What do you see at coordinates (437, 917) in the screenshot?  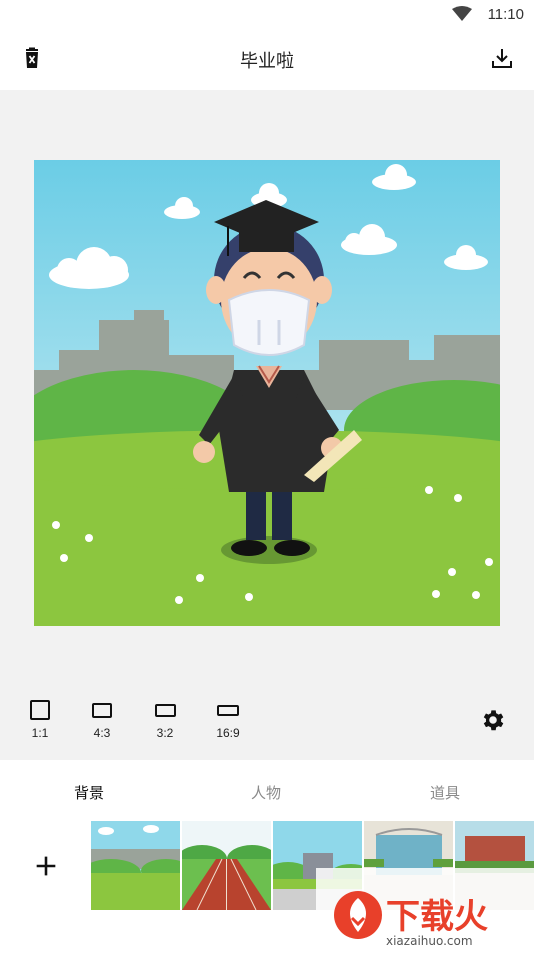 I see `watermark-brand: 下载火` at bounding box center [437, 917].